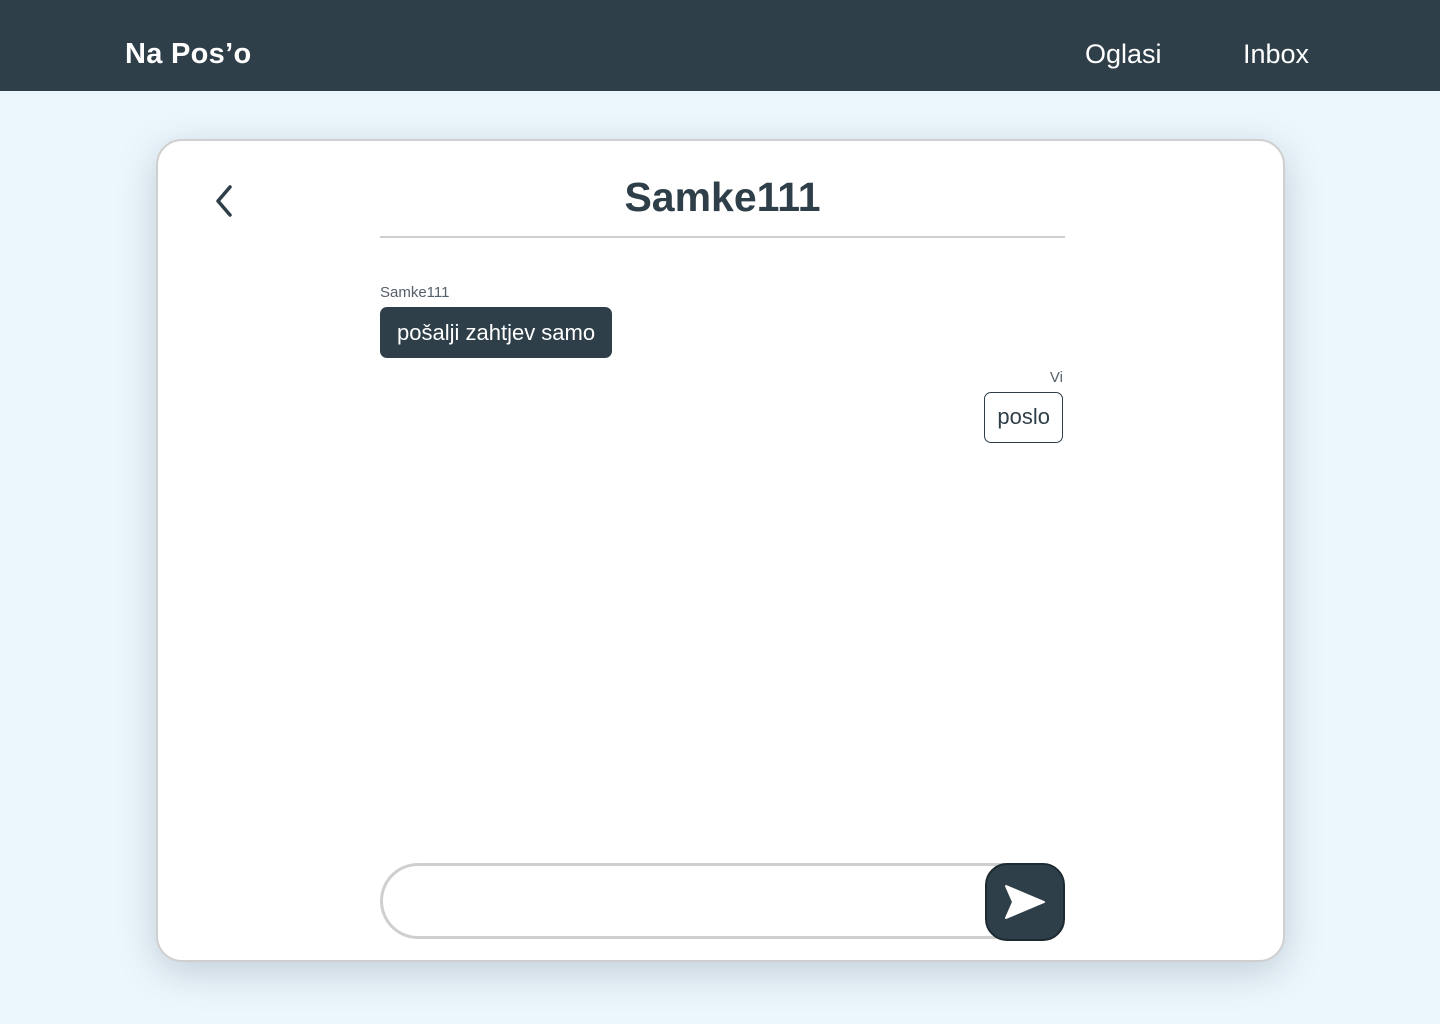 This screenshot has width=1440, height=1024. Describe the element at coordinates (1123, 54) in the screenshot. I see `nav-link-oglasi: Oglasi` at that location.